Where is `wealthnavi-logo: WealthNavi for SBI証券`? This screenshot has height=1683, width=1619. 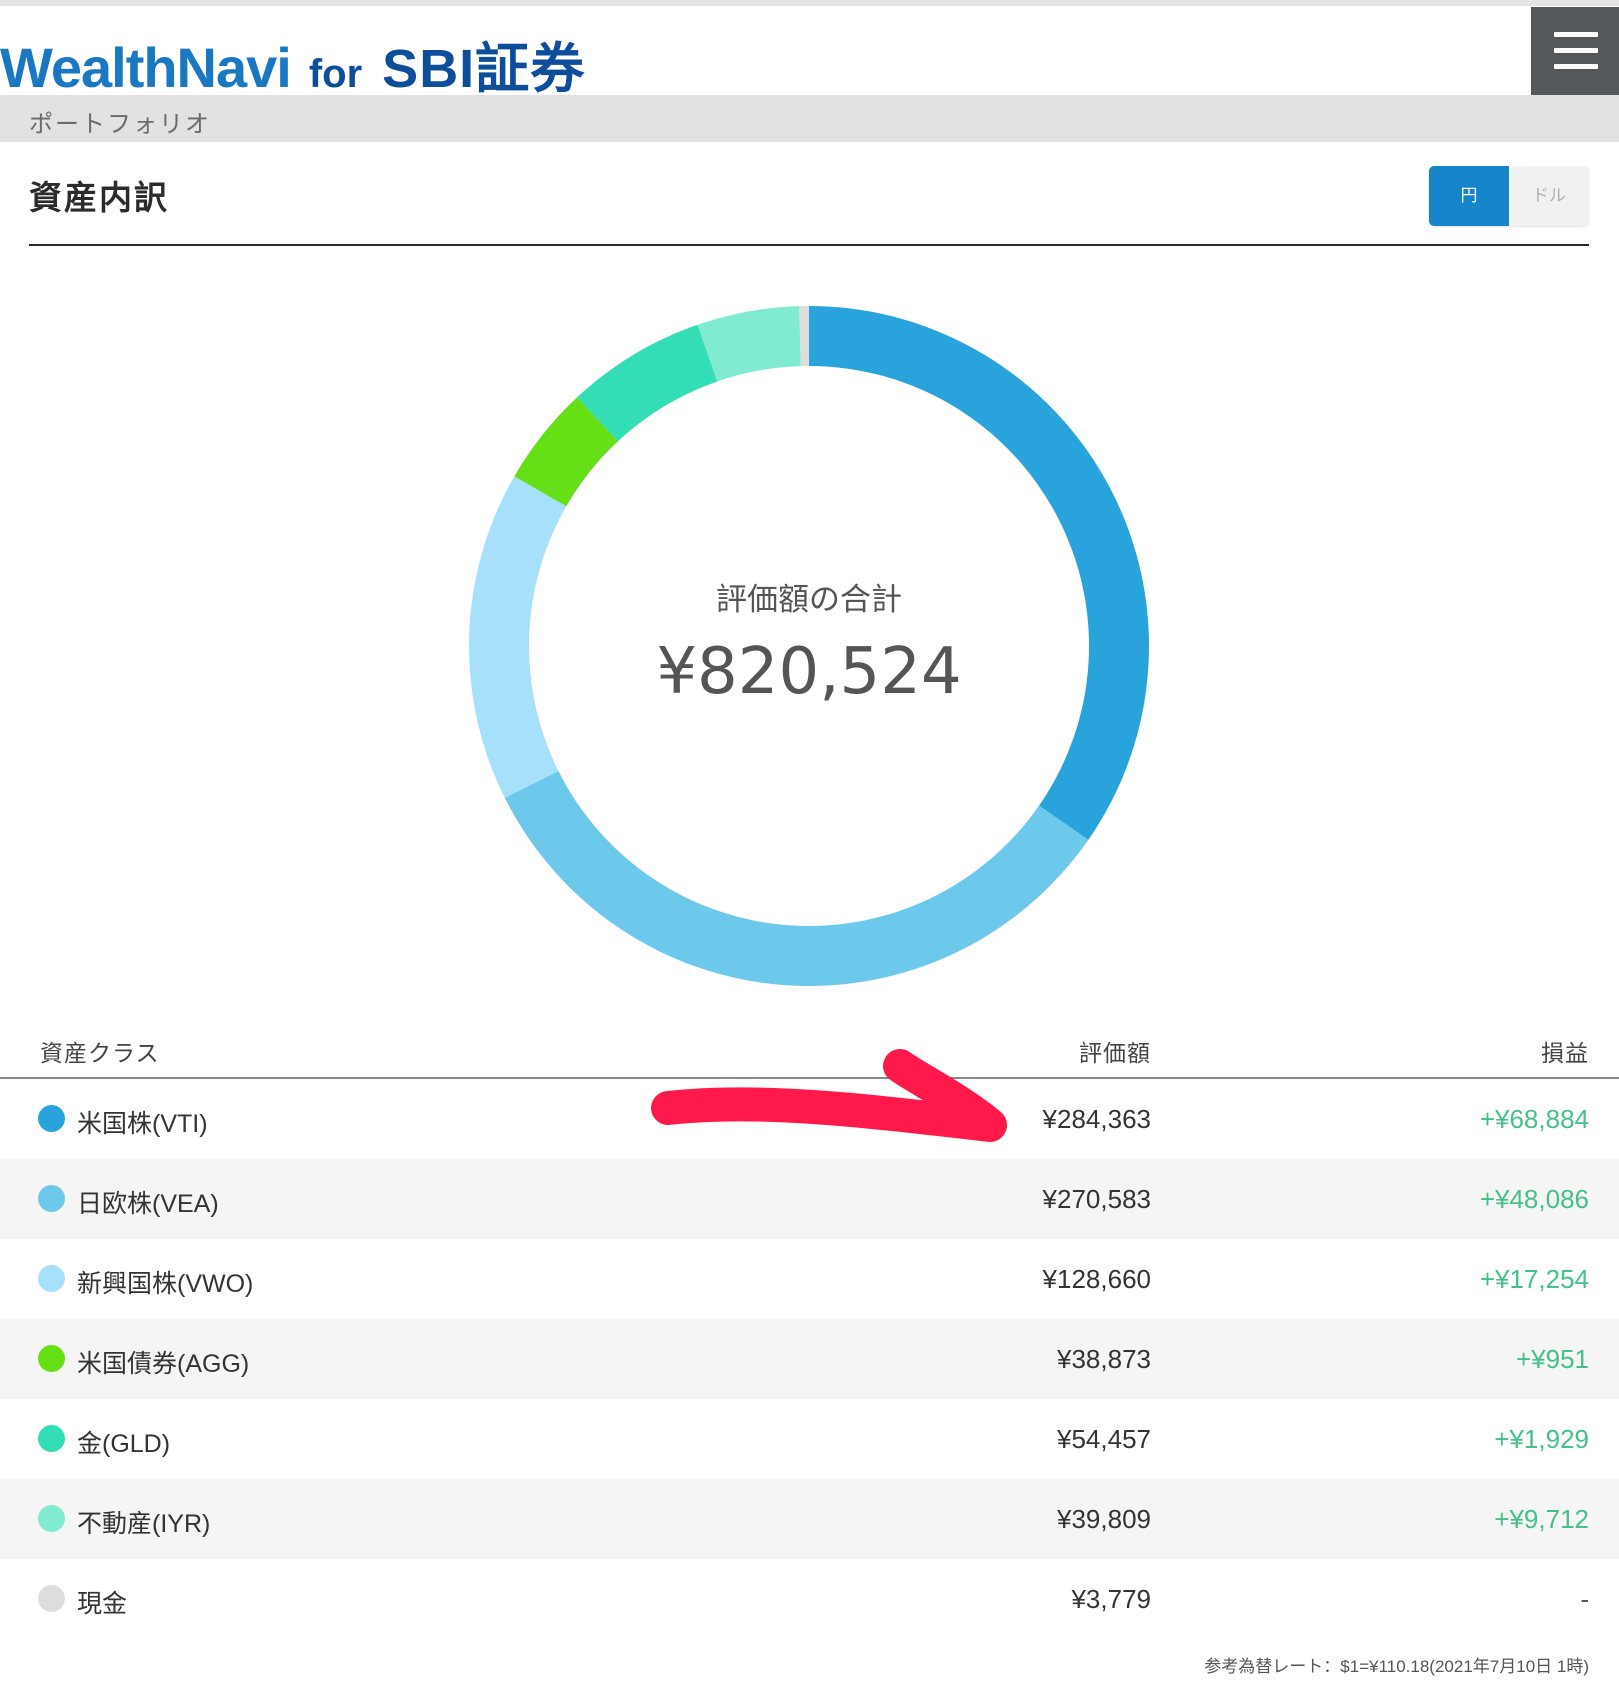 wealthnavi-logo: WealthNavi for SBI証券 is located at coordinates (292, 61).